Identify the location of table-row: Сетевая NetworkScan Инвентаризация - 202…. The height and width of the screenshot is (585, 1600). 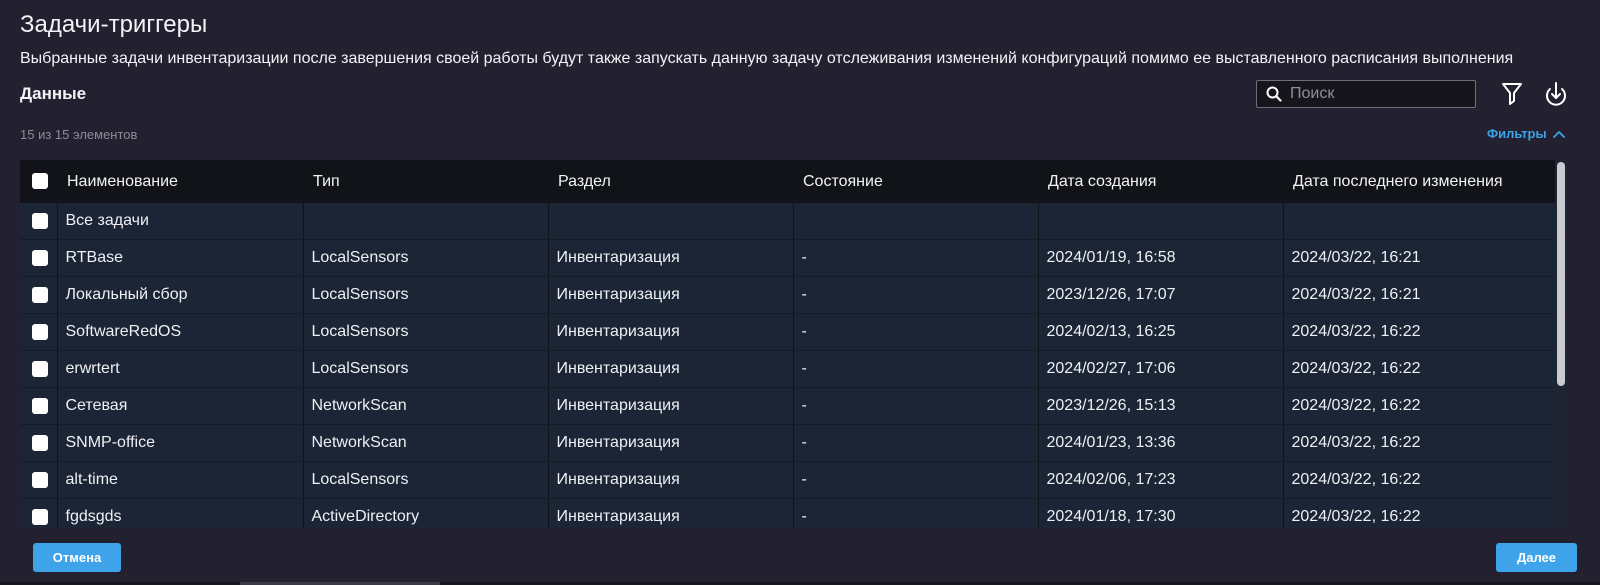
(794, 406).